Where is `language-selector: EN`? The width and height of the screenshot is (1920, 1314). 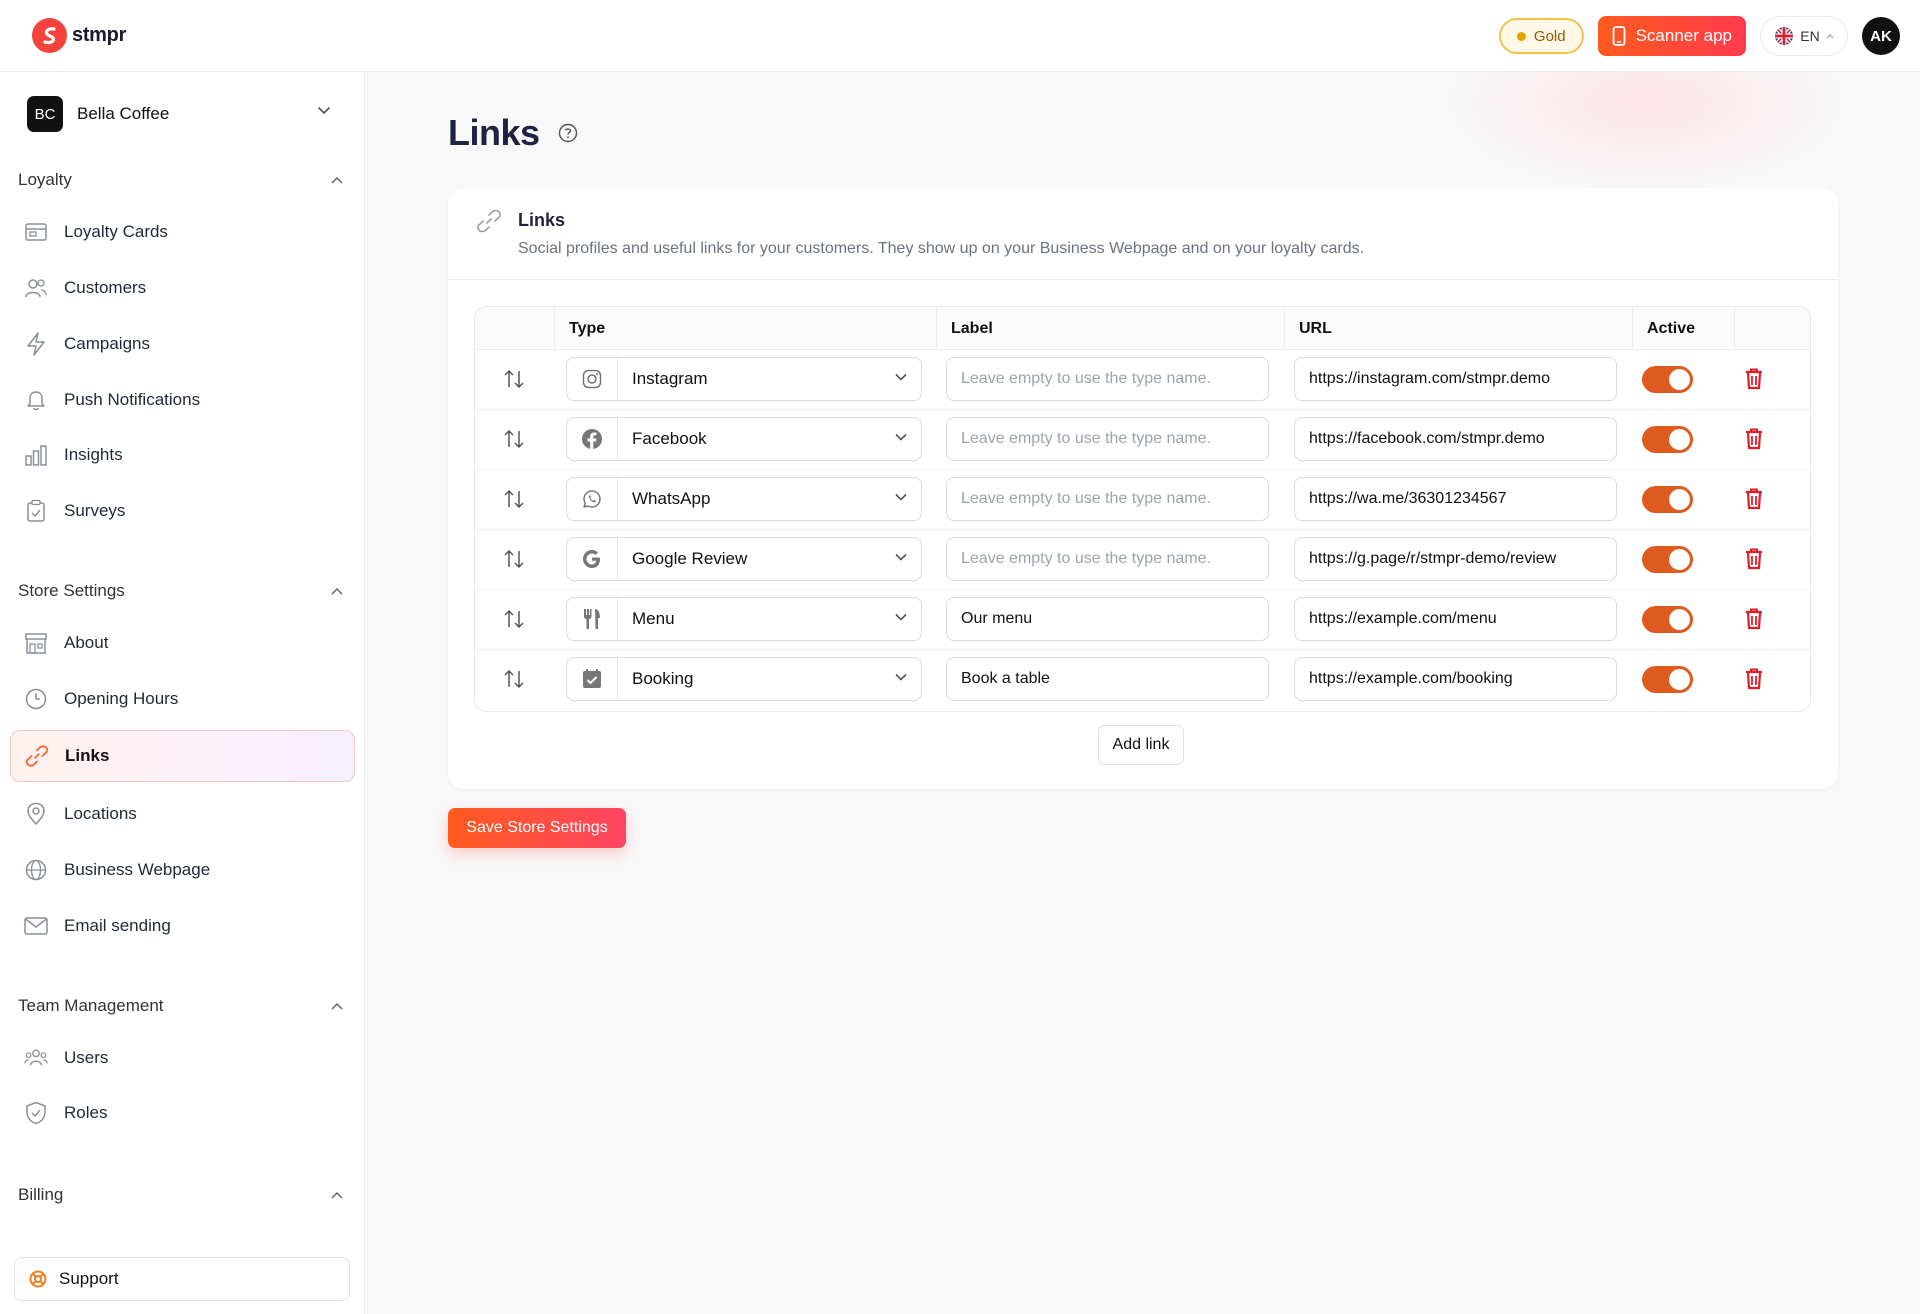 language-selector: EN is located at coordinates (1804, 36).